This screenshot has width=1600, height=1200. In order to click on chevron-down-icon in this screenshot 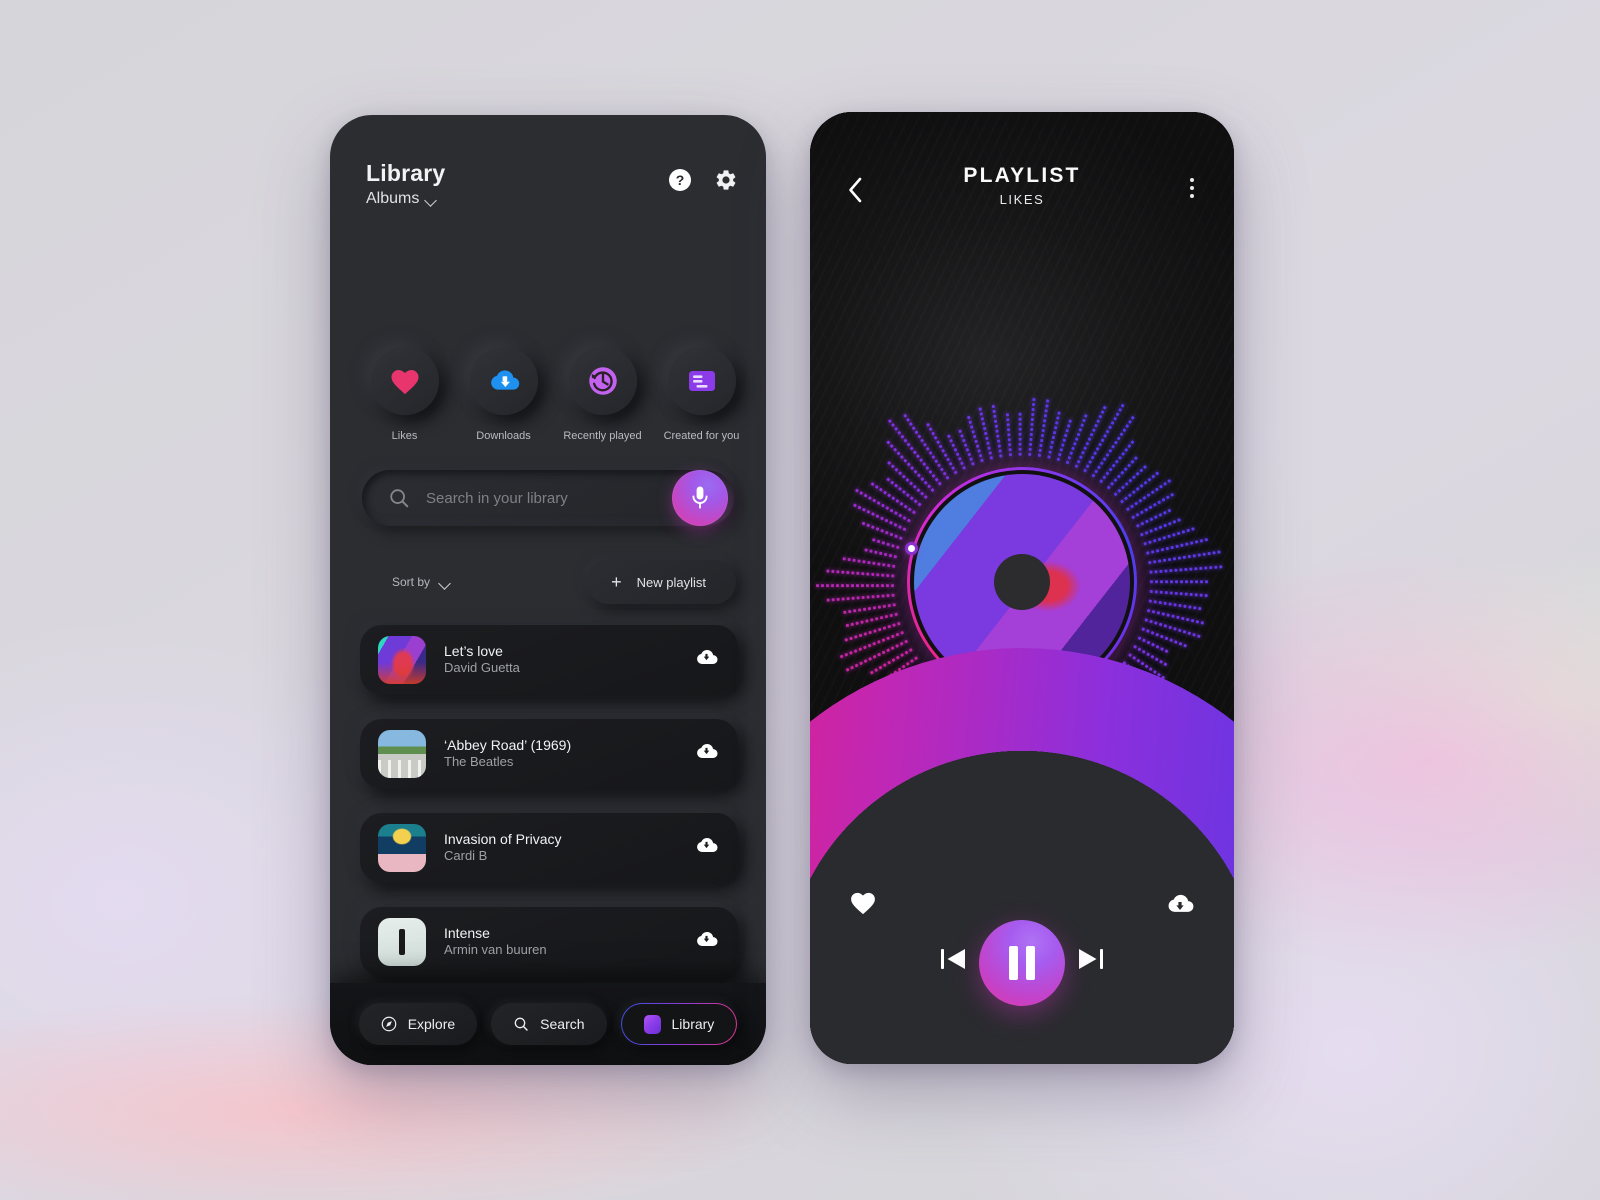, I will do `click(431, 199)`.